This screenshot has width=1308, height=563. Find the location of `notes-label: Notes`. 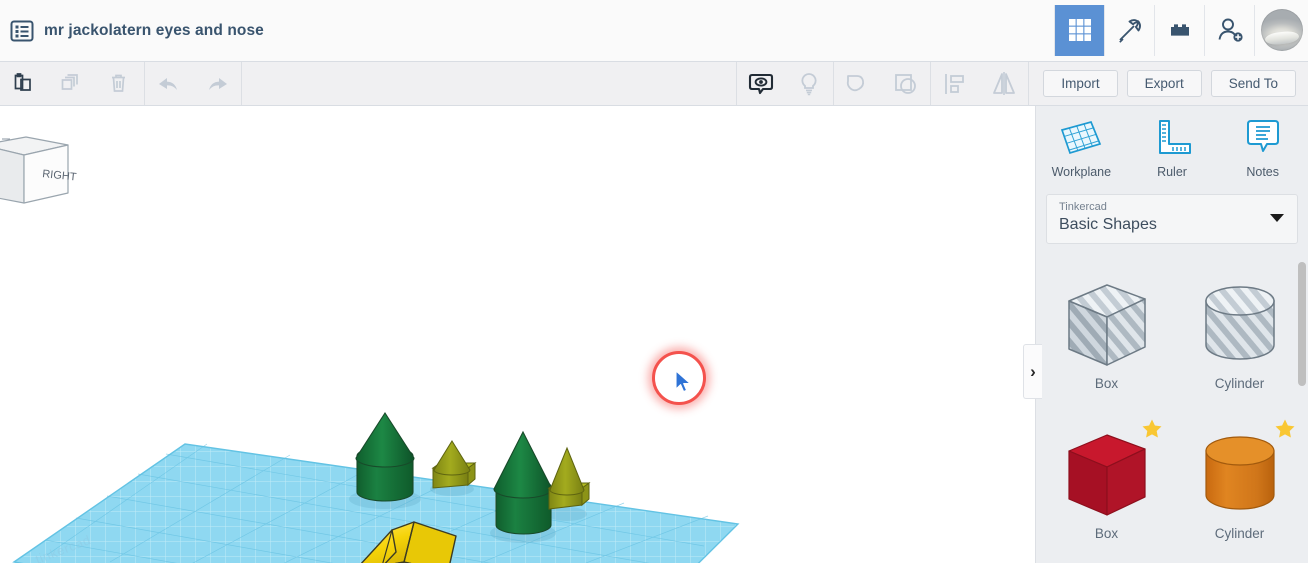

notes-label: Notes is located at coordinates (1262, 172).